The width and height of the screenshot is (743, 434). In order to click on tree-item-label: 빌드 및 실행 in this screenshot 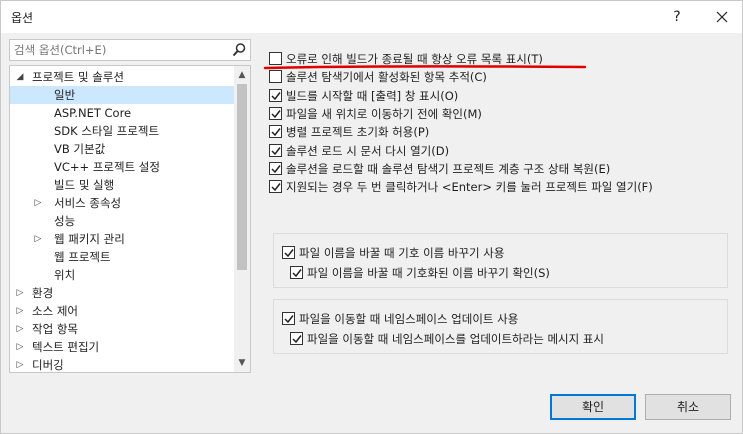, I will do `click(84, 185)`.